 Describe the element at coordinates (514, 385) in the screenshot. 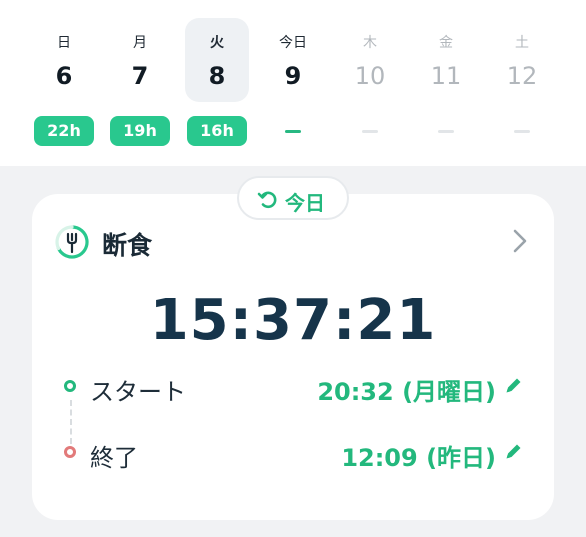

I see `edit-start-pencil-icon` at that location.